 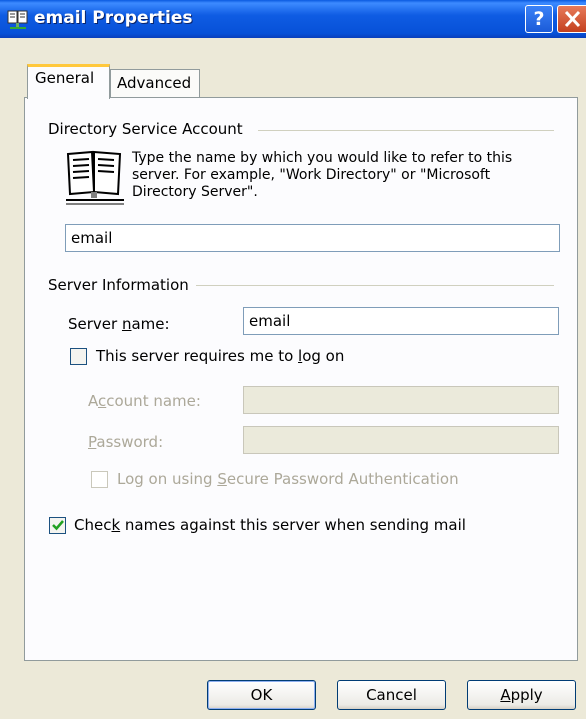 I want to click on directory-service-group-label: Directory Service Account, so click(x=145, y=129).